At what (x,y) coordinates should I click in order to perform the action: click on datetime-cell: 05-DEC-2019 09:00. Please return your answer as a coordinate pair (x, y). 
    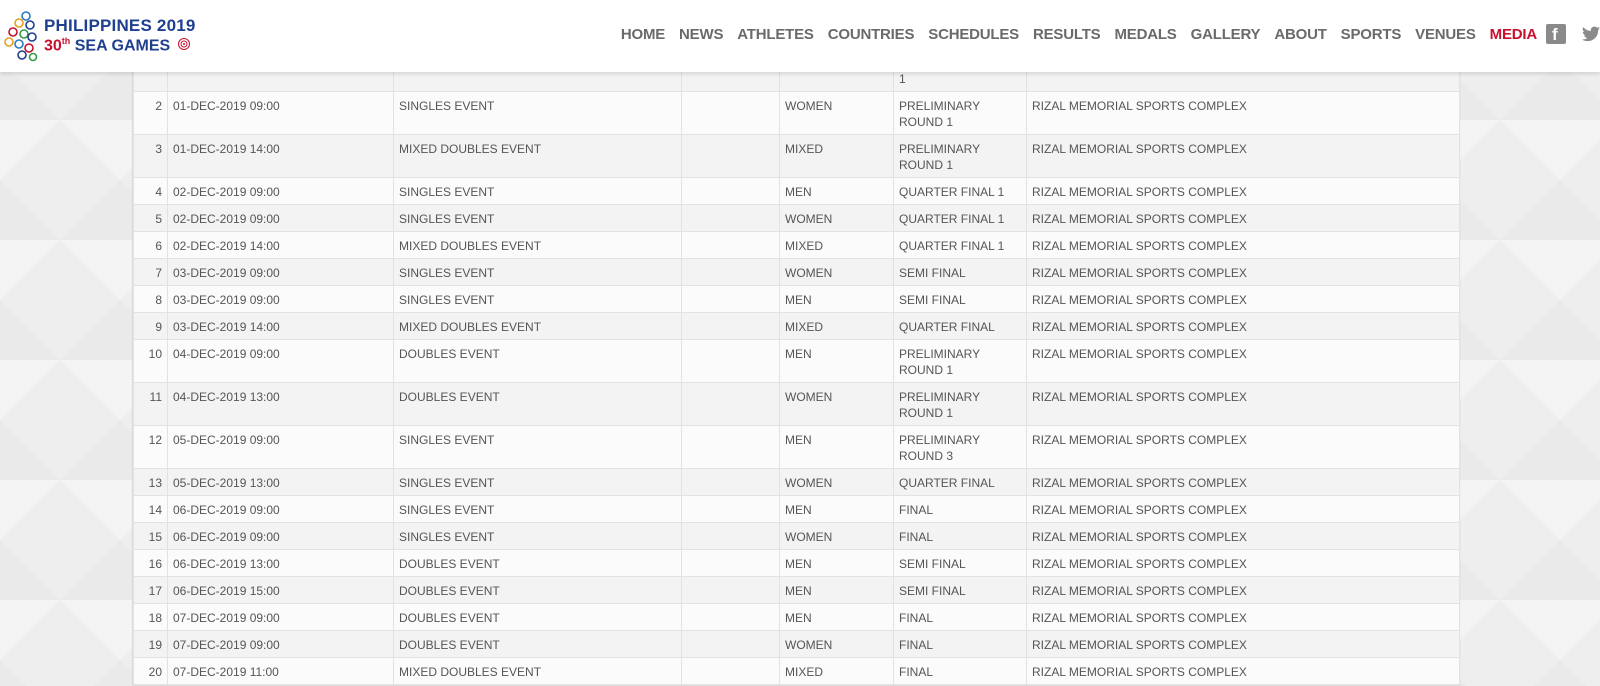
    Looking at the image, I should click on (280, 447).